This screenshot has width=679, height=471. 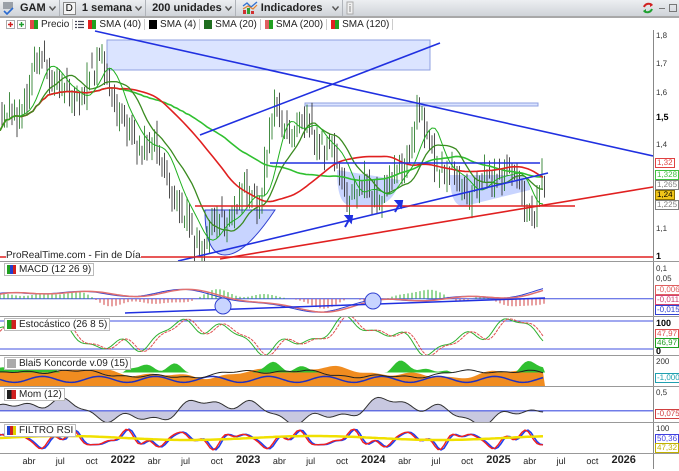 I want to click on axis-label: 1,4, so click(x=661, y=145).